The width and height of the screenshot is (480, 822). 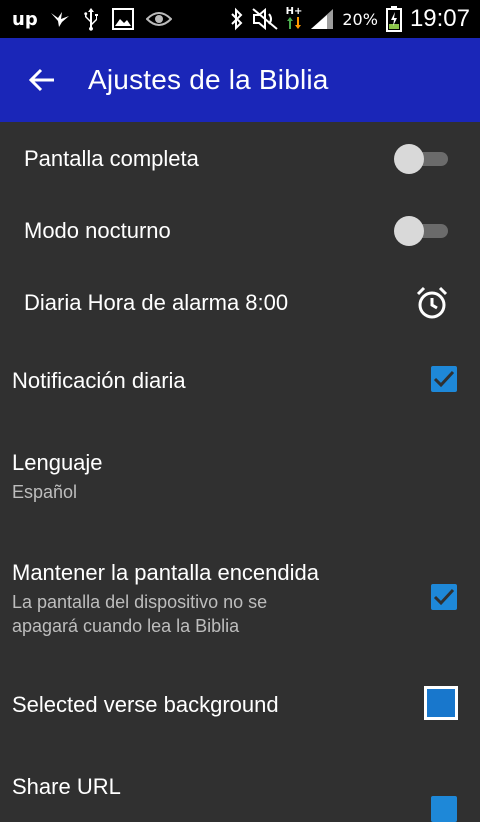 What do you see at coordinates (237, 19) in the screenshot?
I see `bluetooth-icon` at bounding box center [237, 19].